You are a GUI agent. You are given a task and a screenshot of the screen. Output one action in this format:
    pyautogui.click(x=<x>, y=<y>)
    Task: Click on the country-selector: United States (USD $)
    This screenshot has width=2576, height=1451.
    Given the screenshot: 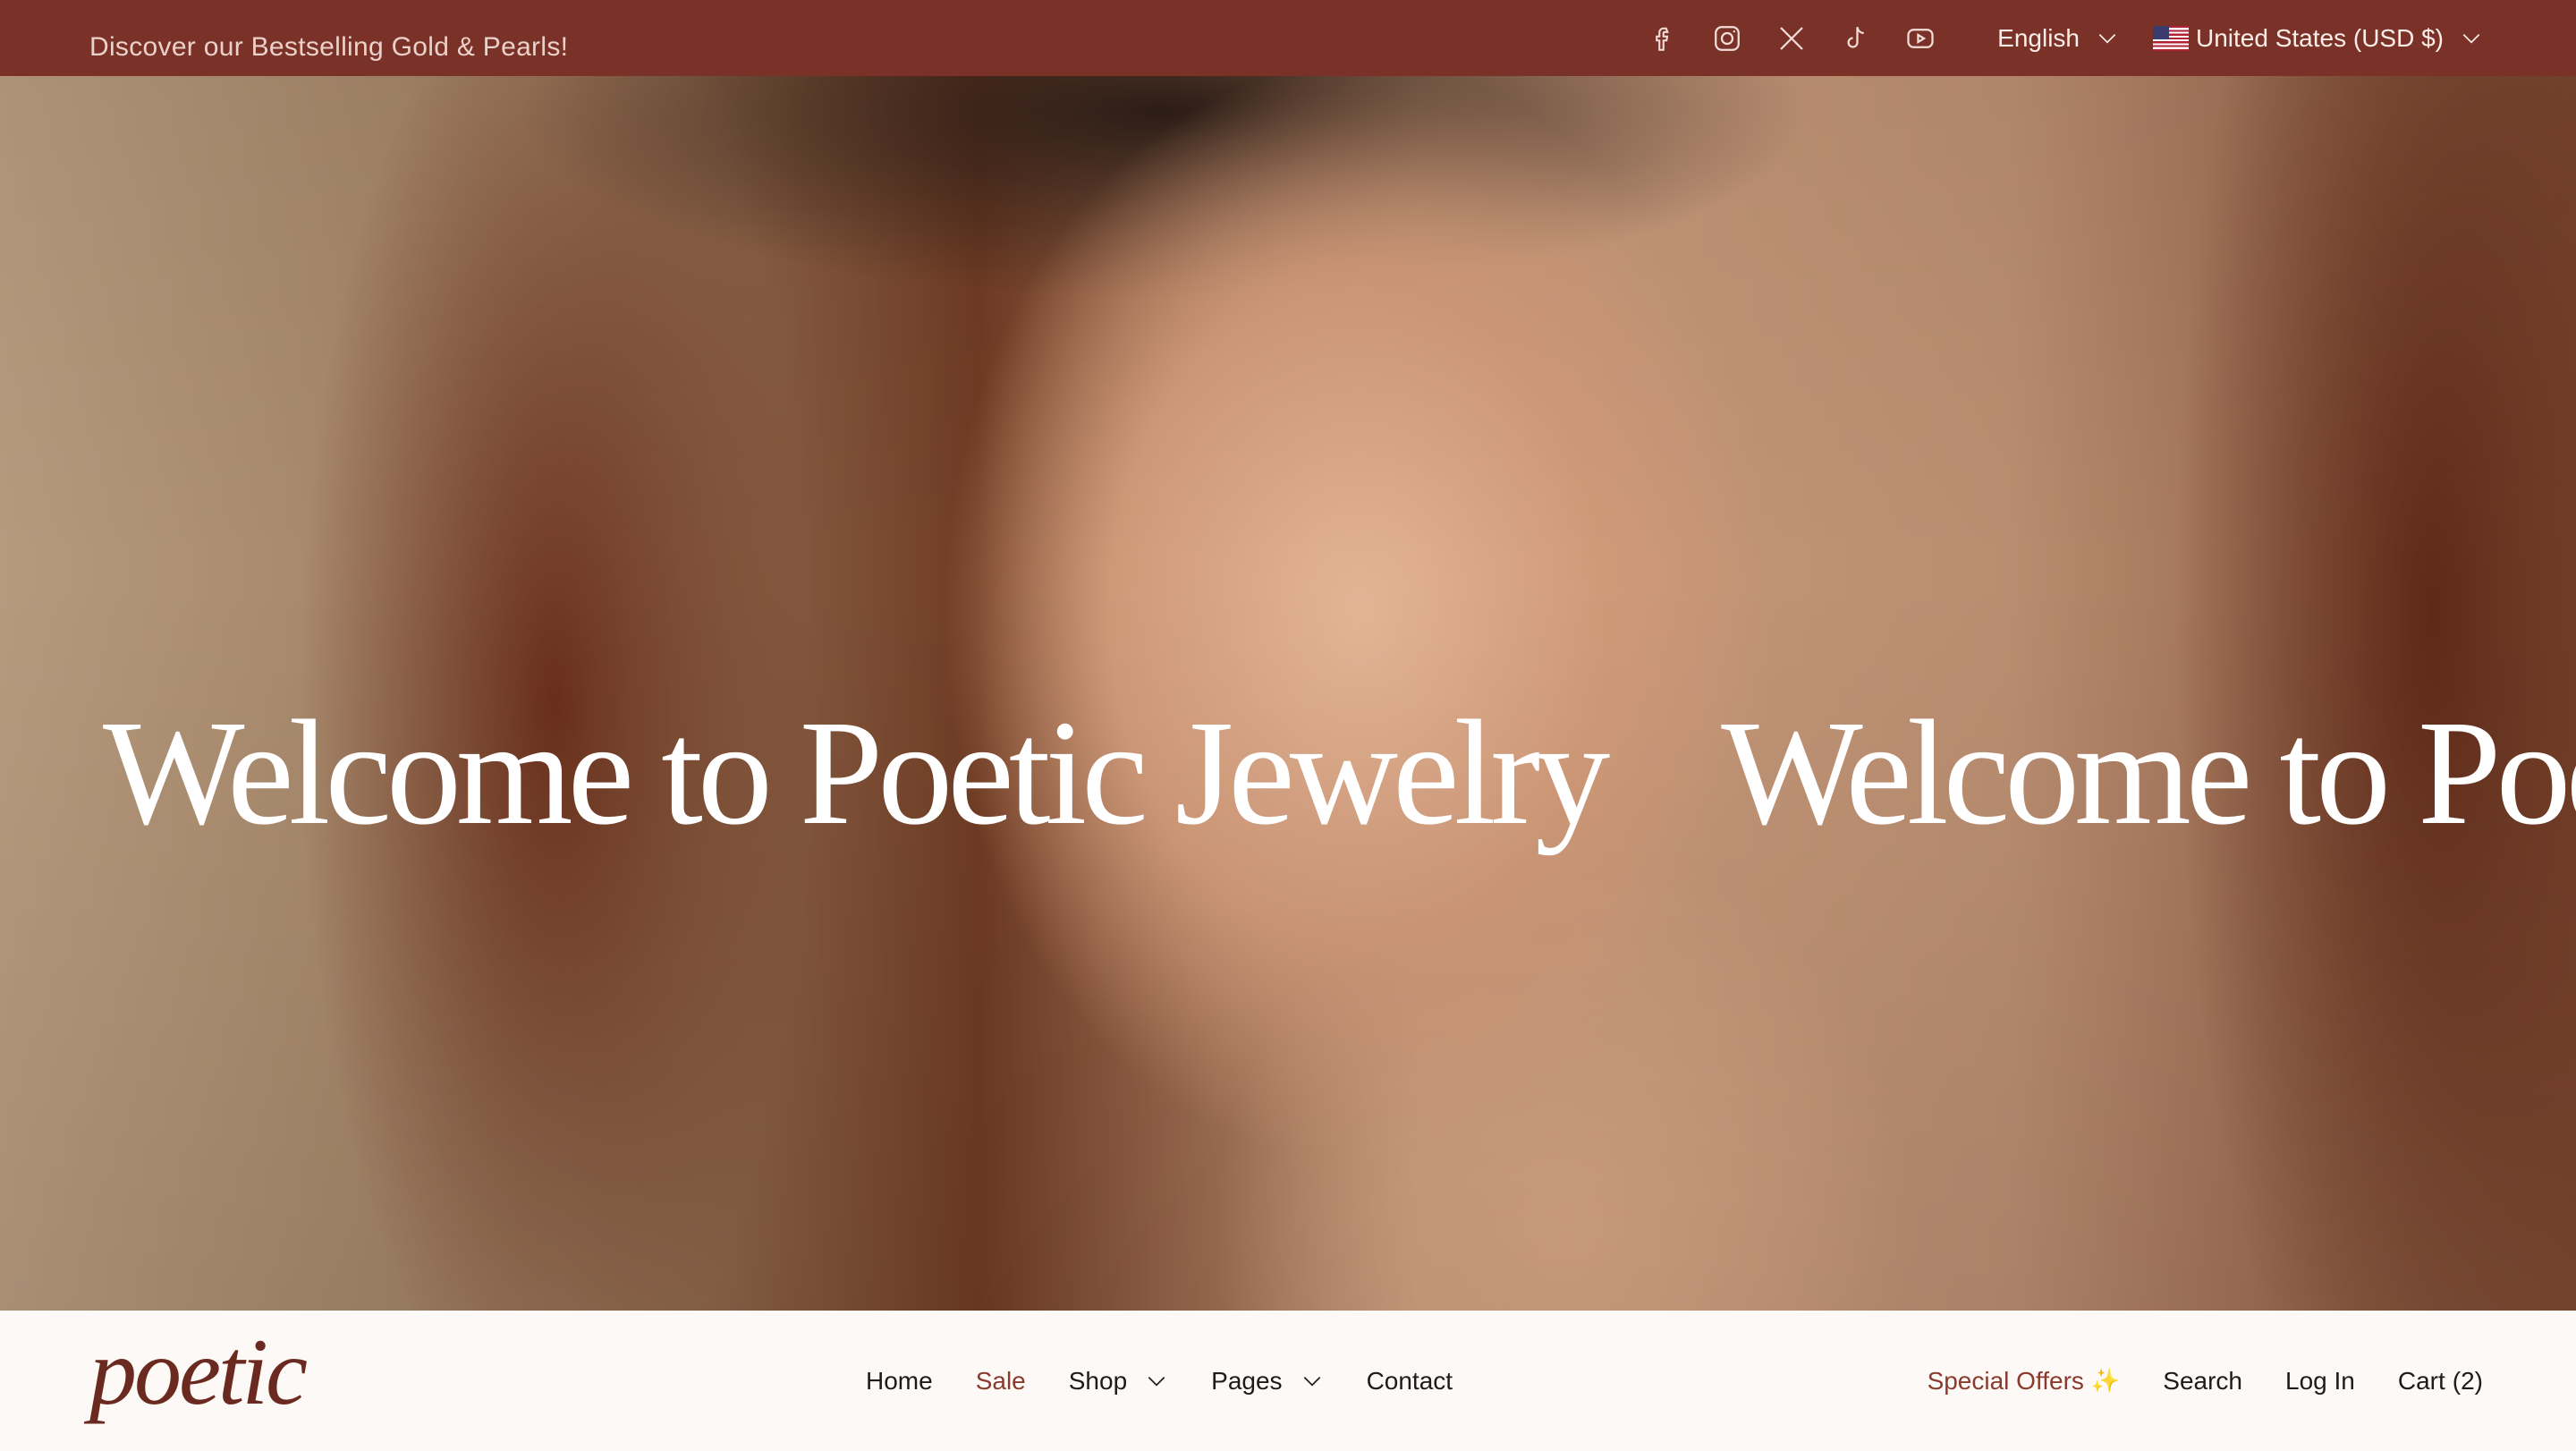 What is the action you would take?
    pyautogui.click(x=2318, y=38)
    